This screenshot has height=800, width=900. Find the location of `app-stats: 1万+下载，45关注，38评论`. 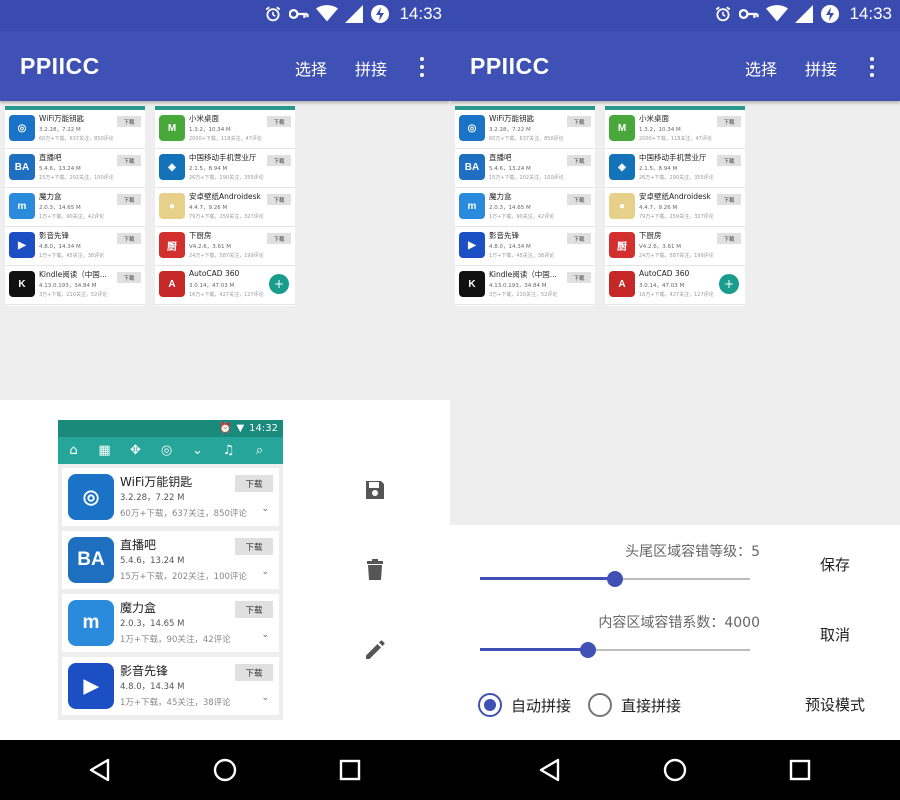

app-stats: 1万+下载，45关注，38评论 is located at coordinates (72, 256).